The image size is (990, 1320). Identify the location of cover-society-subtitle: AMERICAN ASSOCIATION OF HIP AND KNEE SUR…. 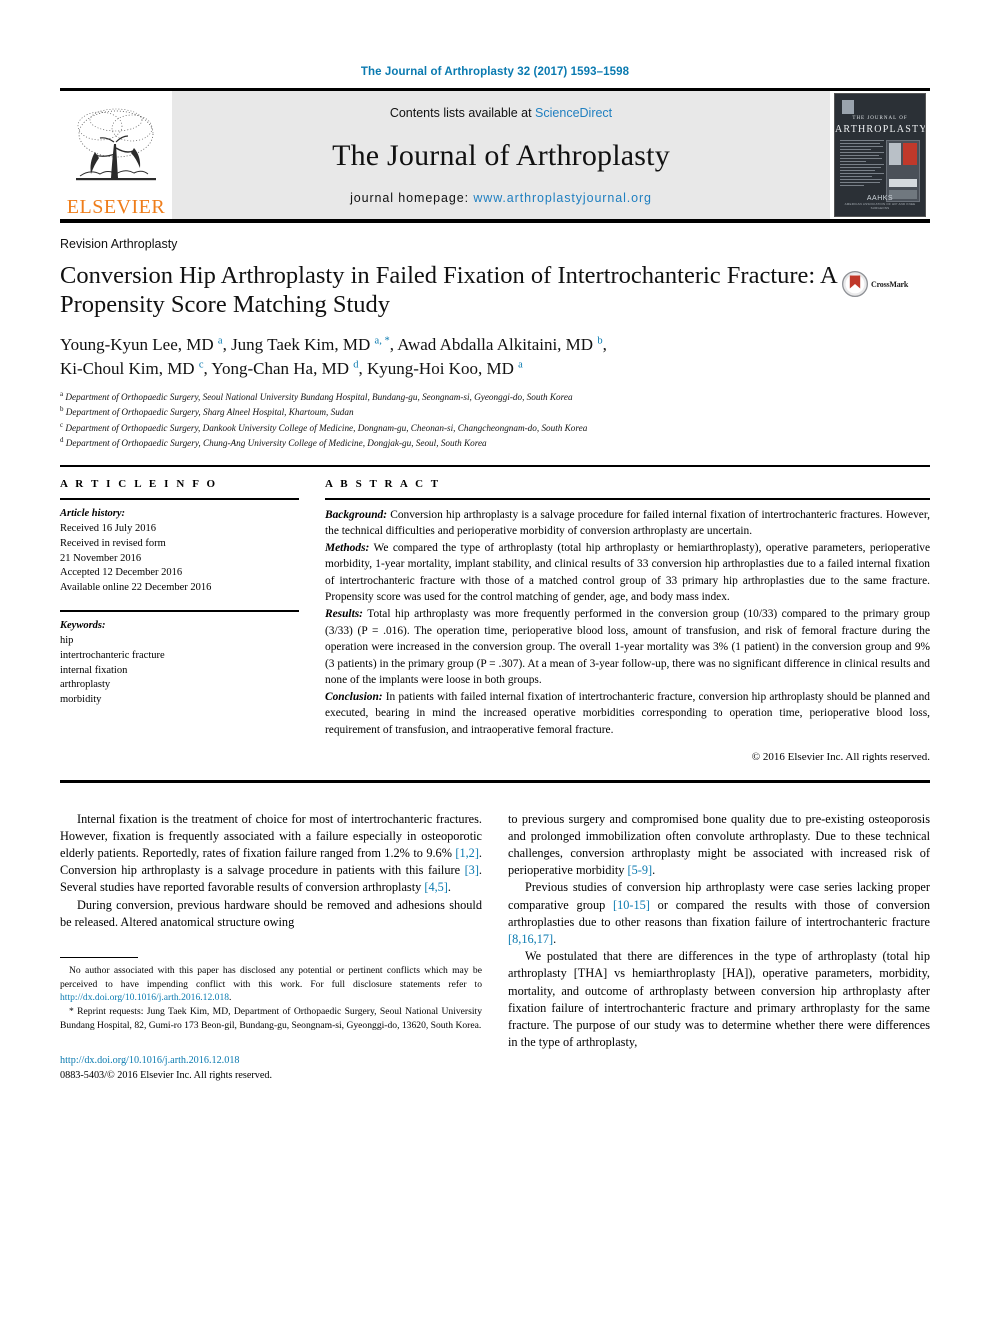
(880, 206).